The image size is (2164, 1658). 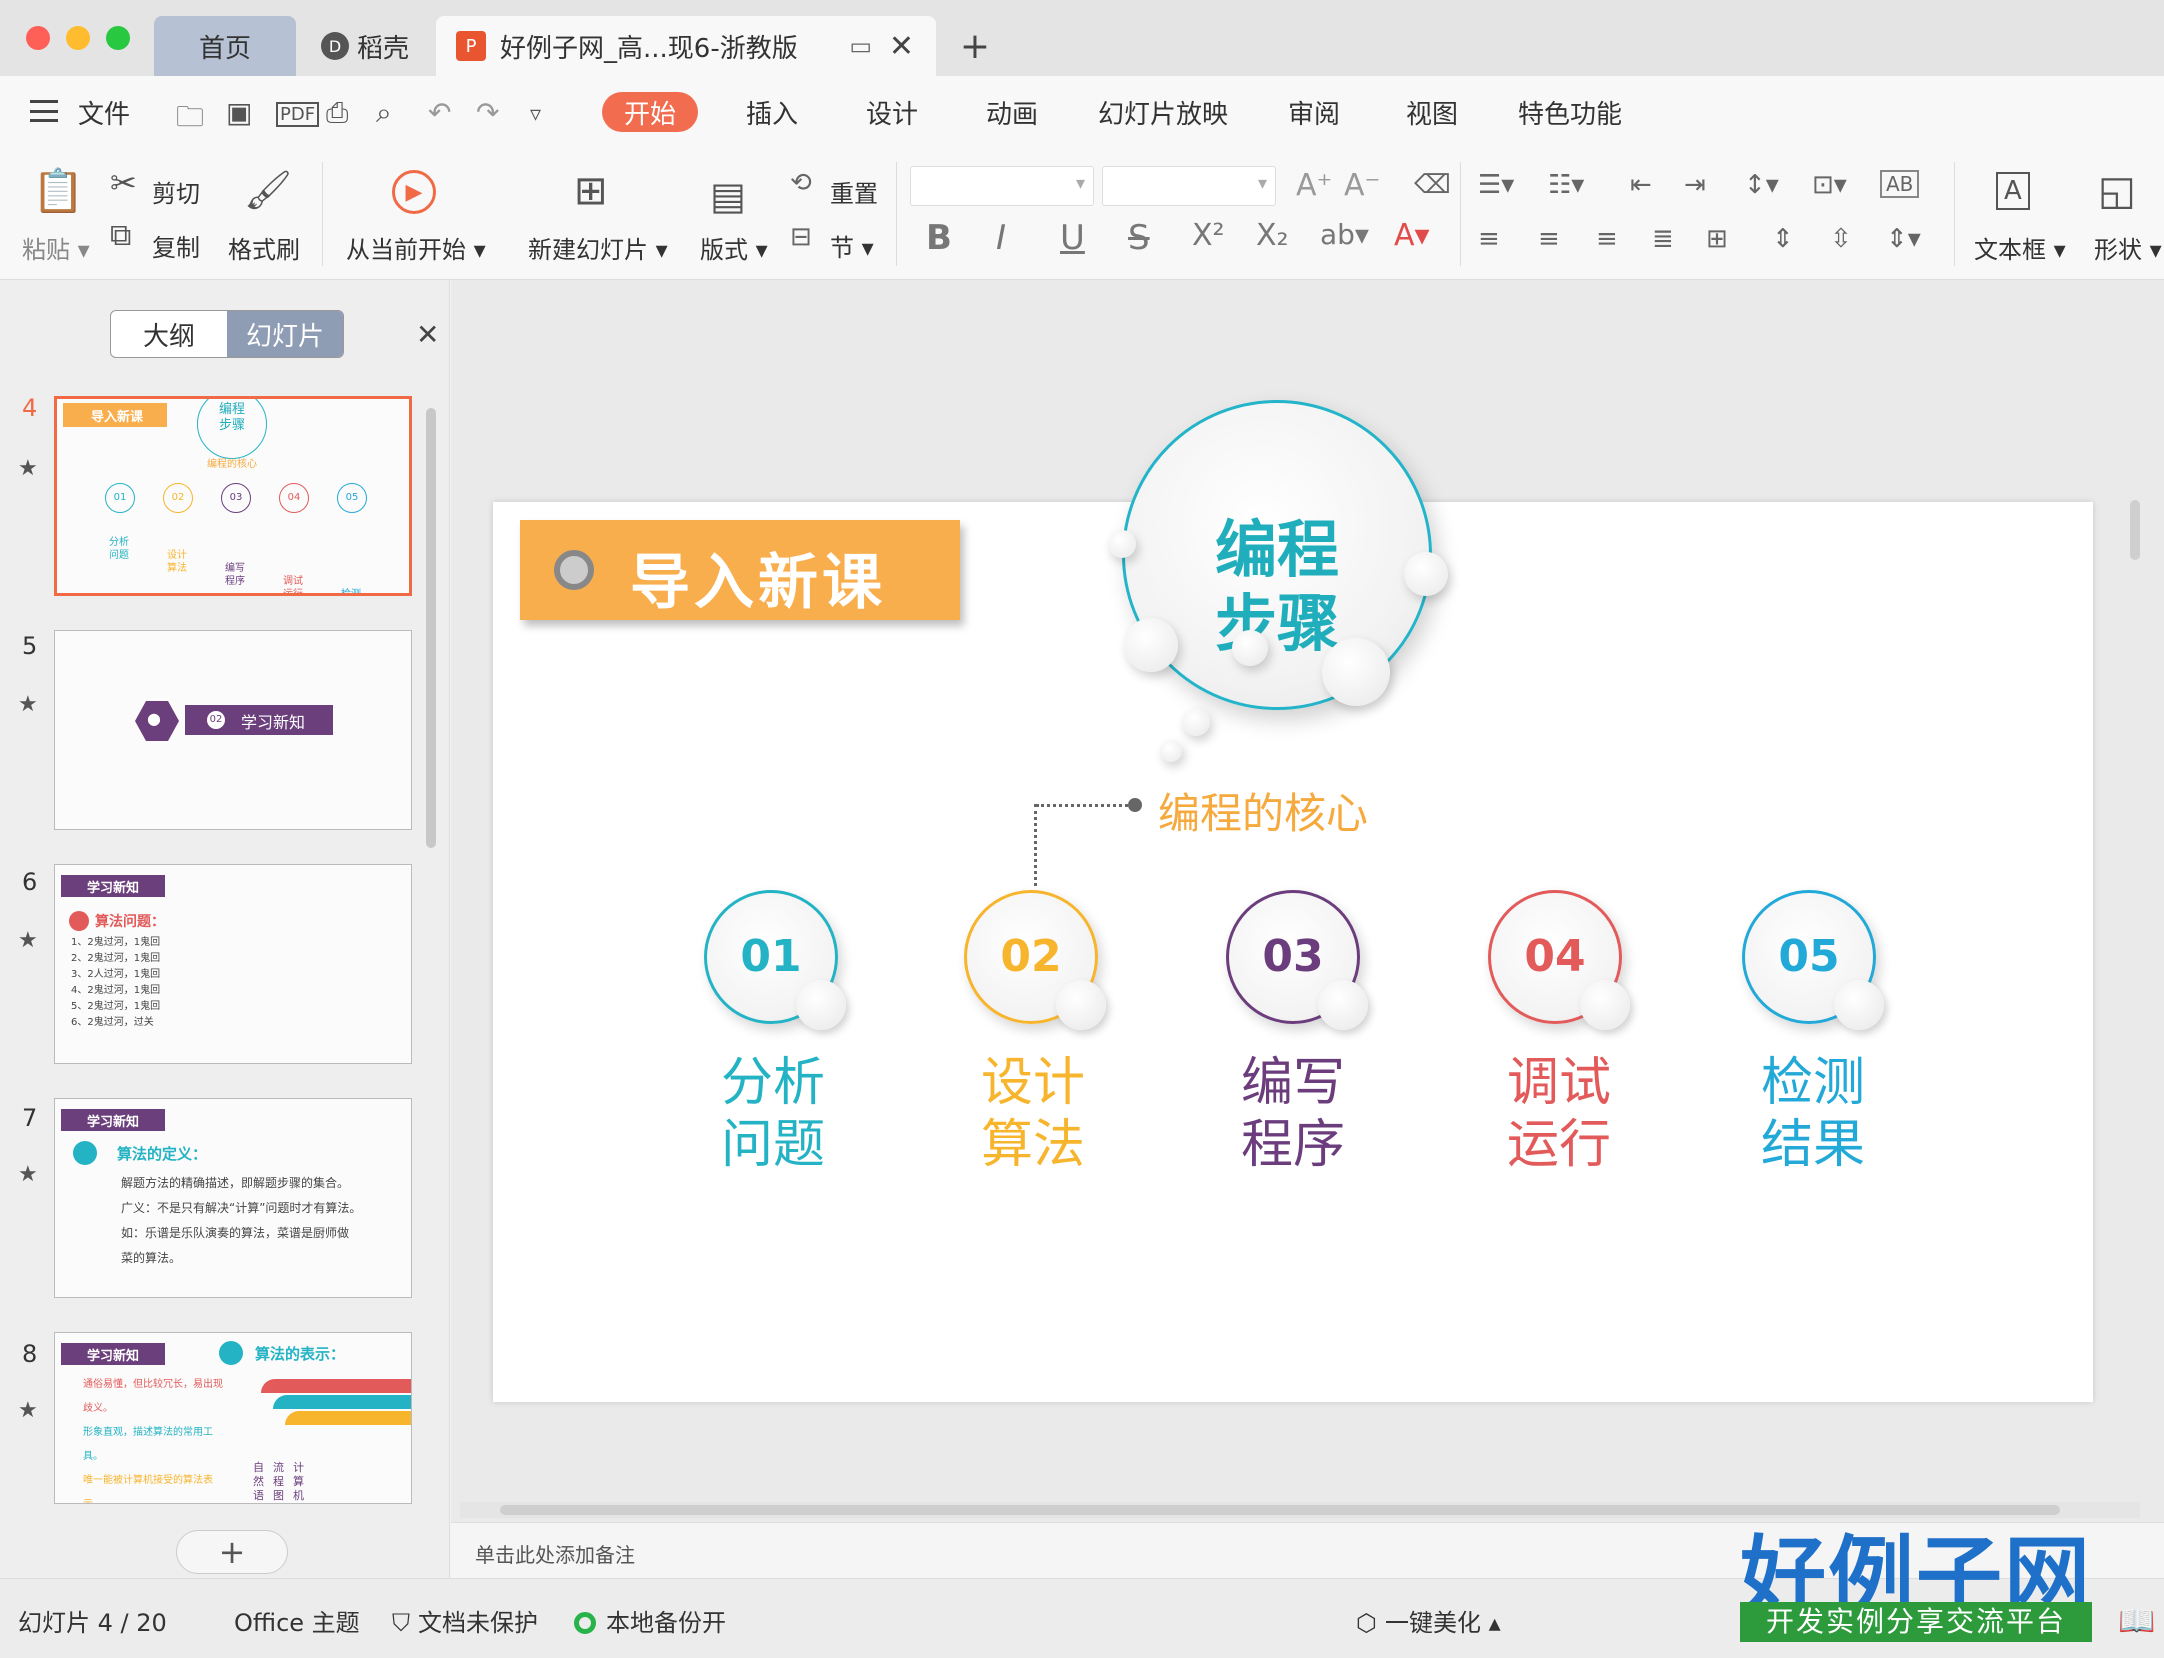 I want to click on justify-icon: ≣, so click(x=1663, y=239).